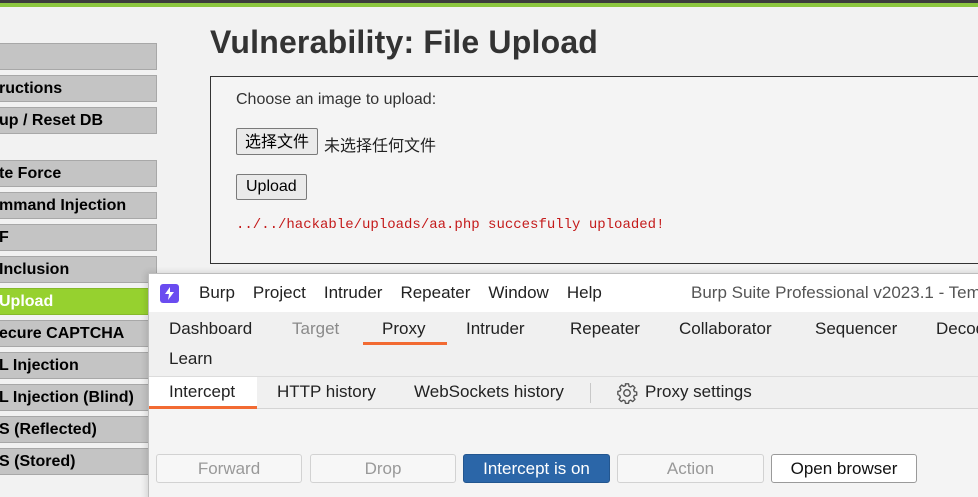  Describe the element at coordinates (52, 120) in the screenshot. I see `menu-item-label: up / Reset DB` at that location.